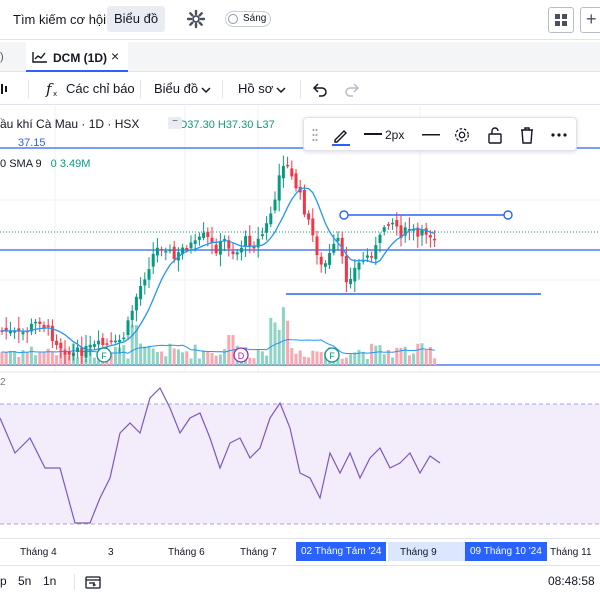 The image size is (600, 600). I want to click on add-button: +, so click(590, 20).